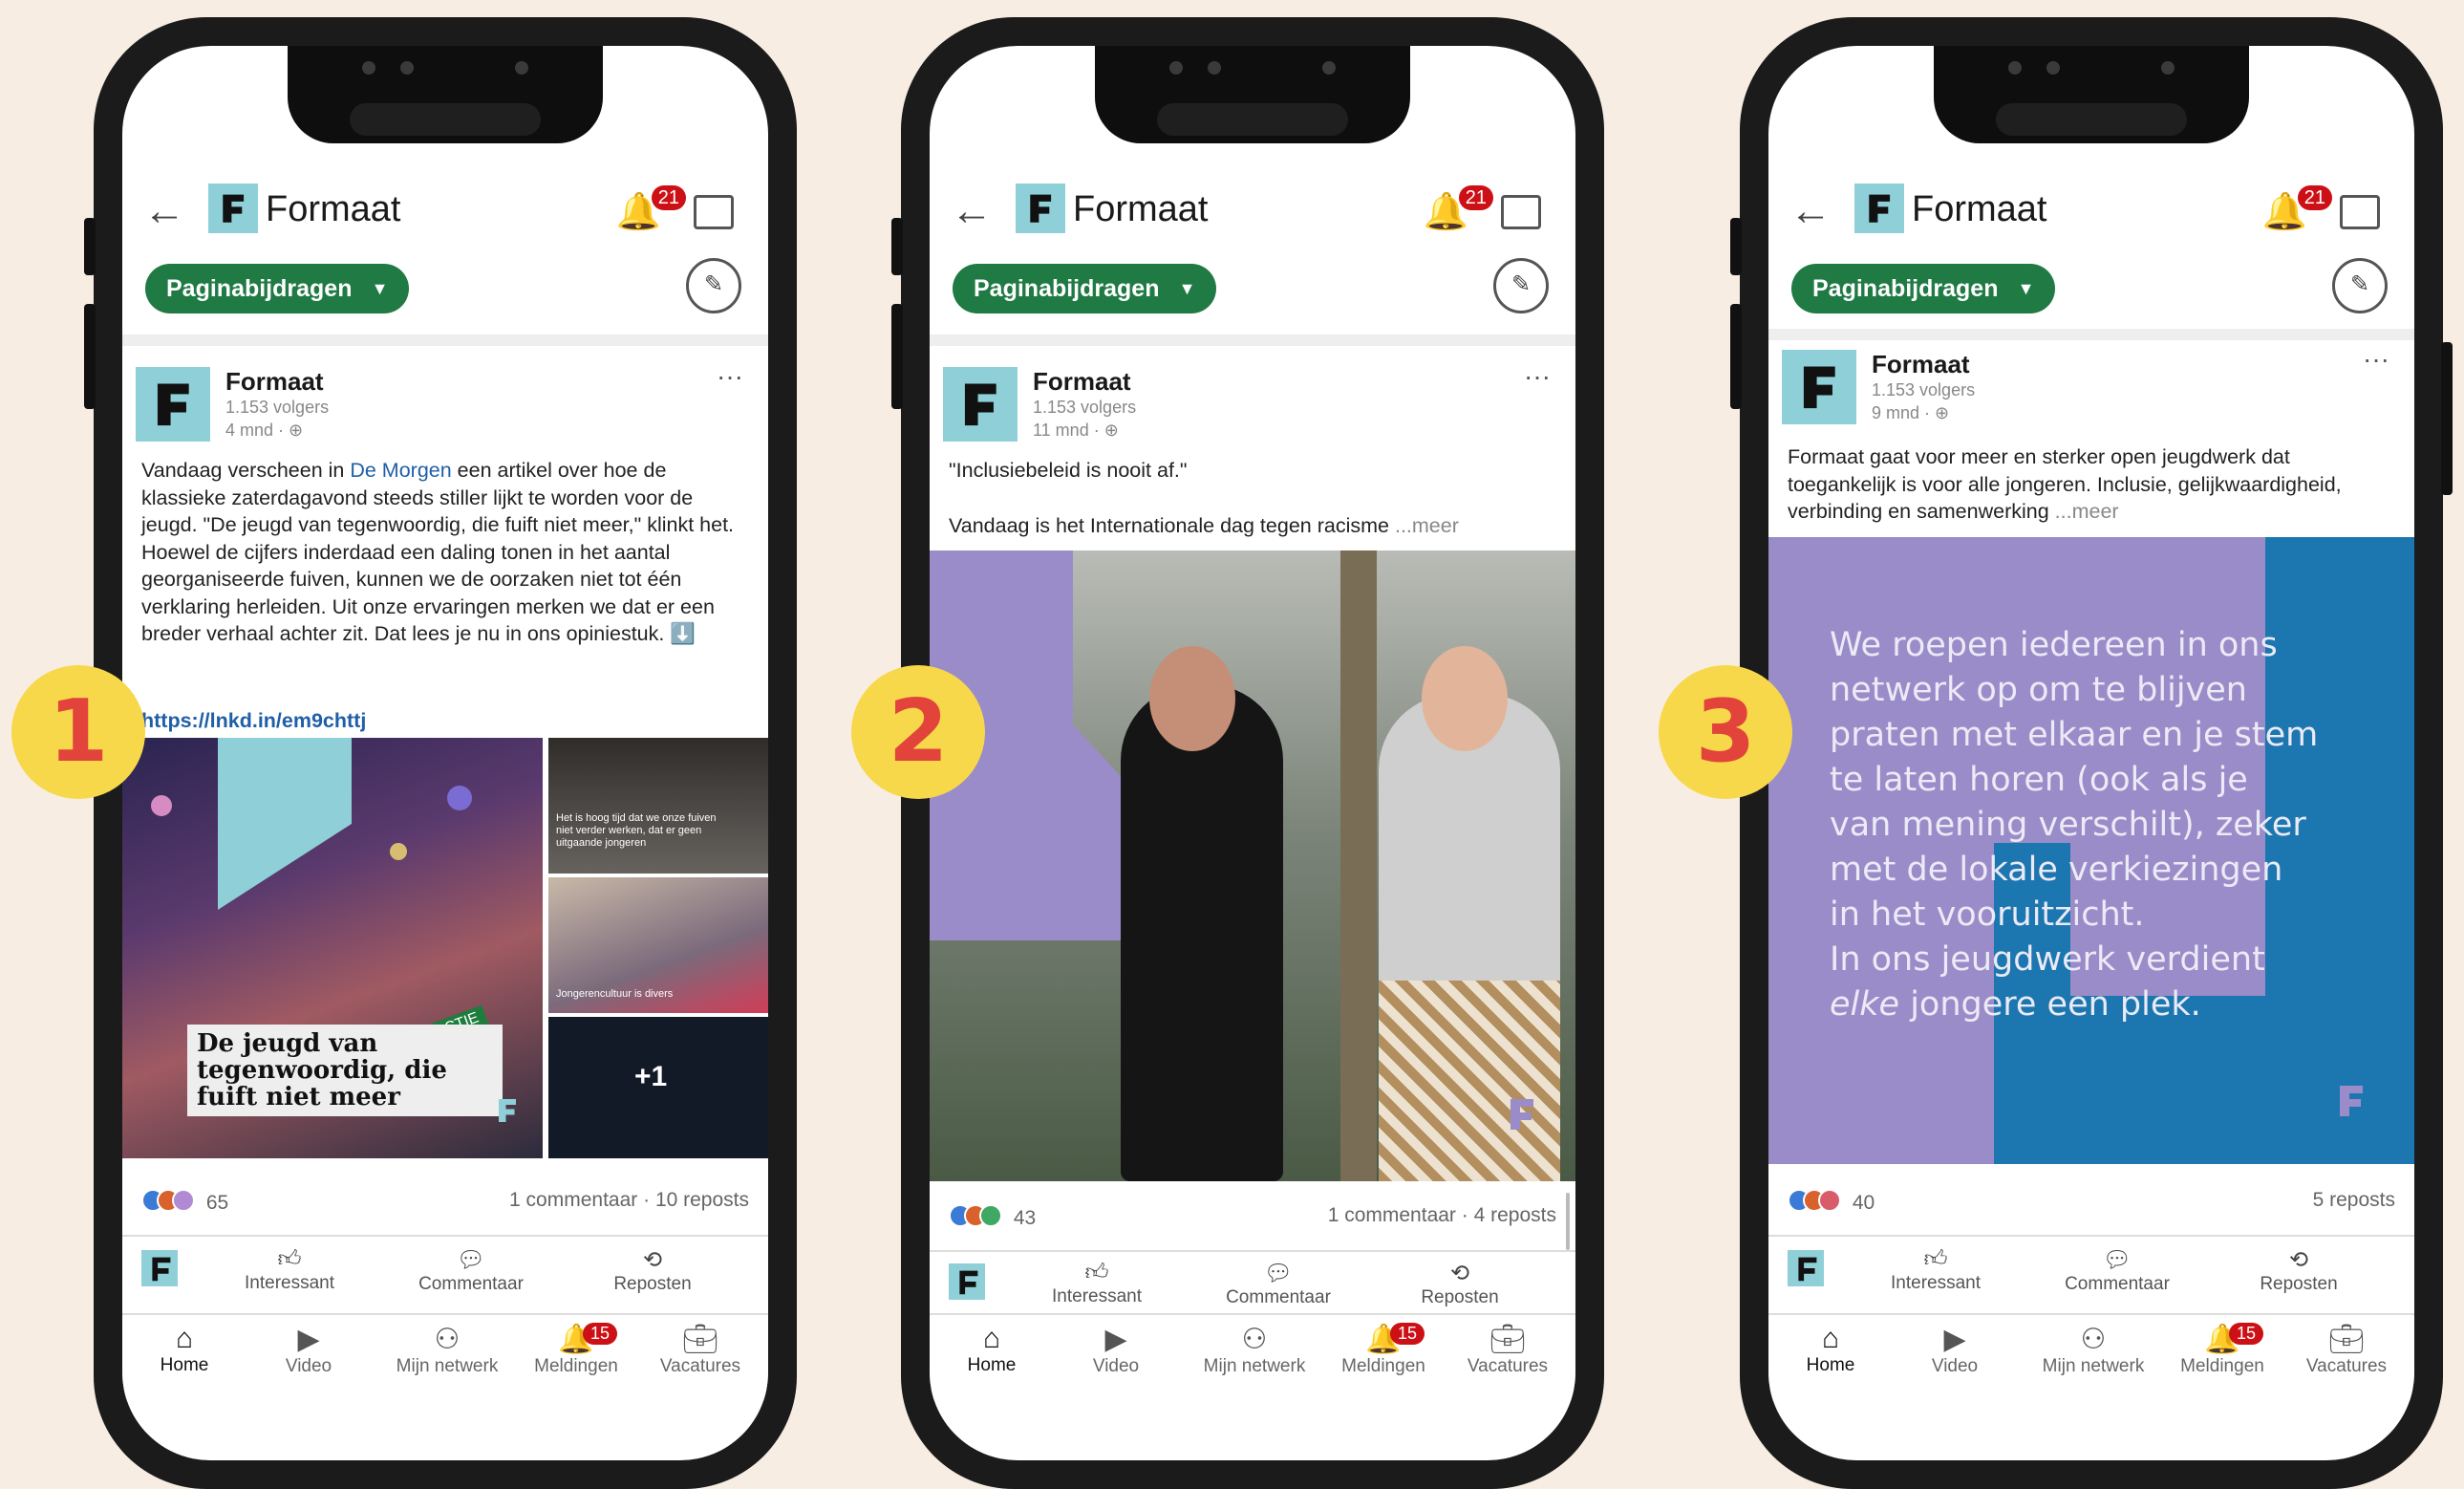  Describe the element at coordinates (2346, 1339) in the screenshot. I see `briefcase-icon: 💼︎` at that location.